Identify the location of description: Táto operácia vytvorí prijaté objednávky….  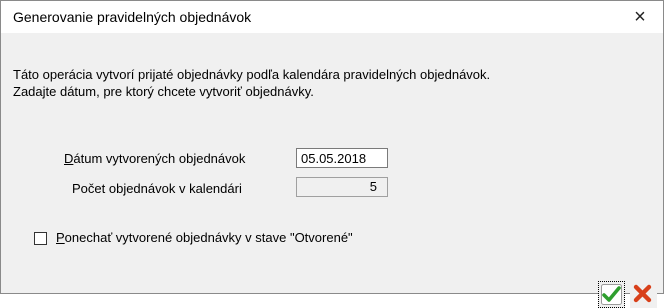
(251, 83).